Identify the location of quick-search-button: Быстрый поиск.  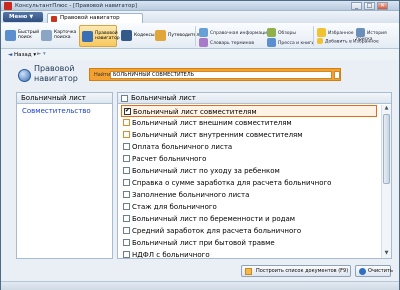
(21, 36).